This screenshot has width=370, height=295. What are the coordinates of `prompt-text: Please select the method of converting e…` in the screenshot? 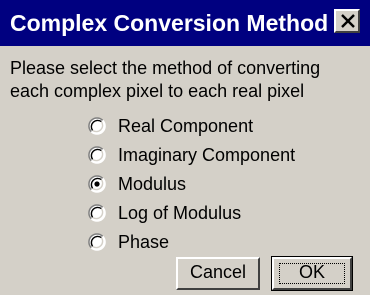 It's located at (185, 80).